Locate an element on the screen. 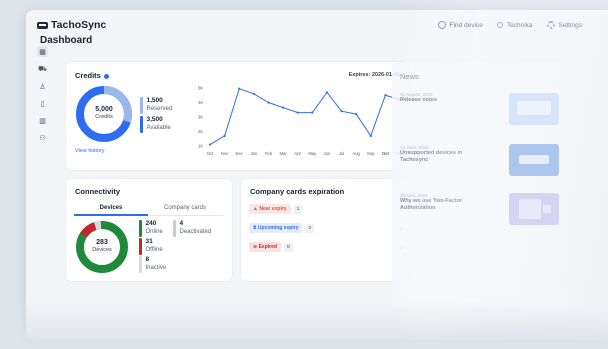 The width and height of the screenshot is (608, 349). expired-badge: ⊖ Expired is located at coordinates (265, 247).